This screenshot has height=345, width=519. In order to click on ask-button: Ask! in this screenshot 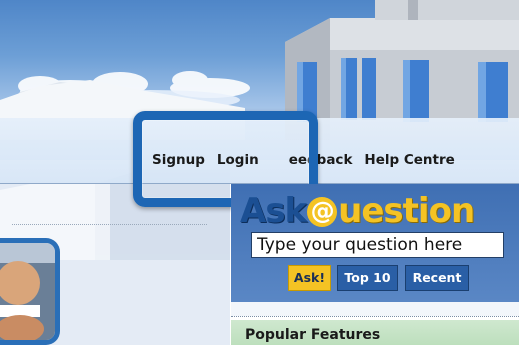, I will do `click(309, 278)`.